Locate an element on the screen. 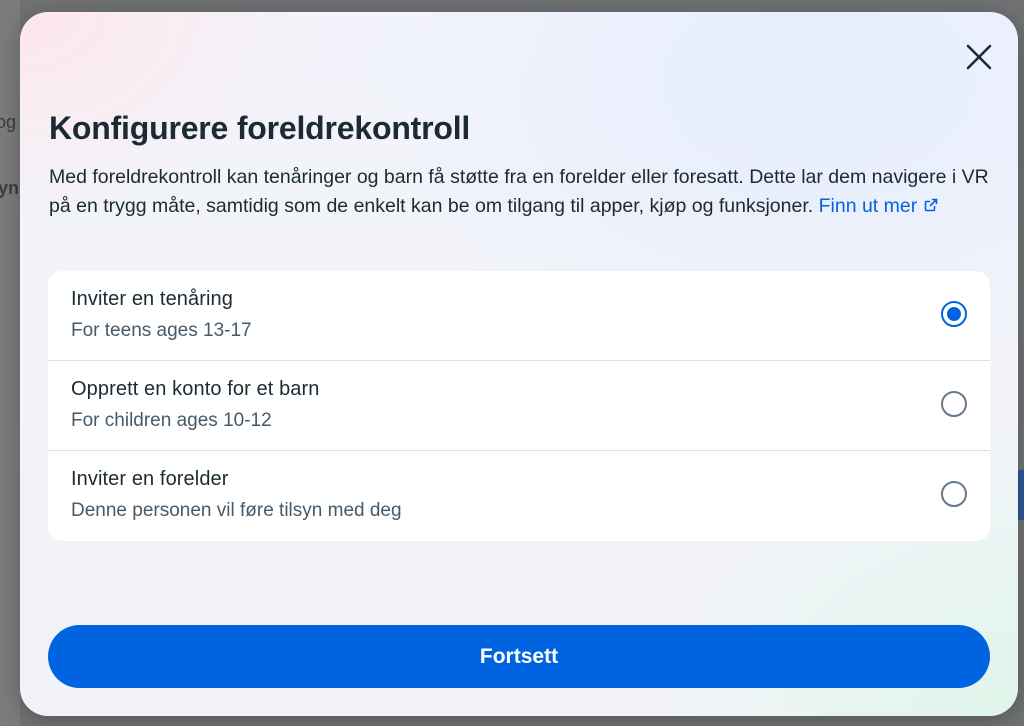 This screenshot has width=1024, height=726. option-subtitle: For teens ages 13-17 is located at coordinates (161, 330).